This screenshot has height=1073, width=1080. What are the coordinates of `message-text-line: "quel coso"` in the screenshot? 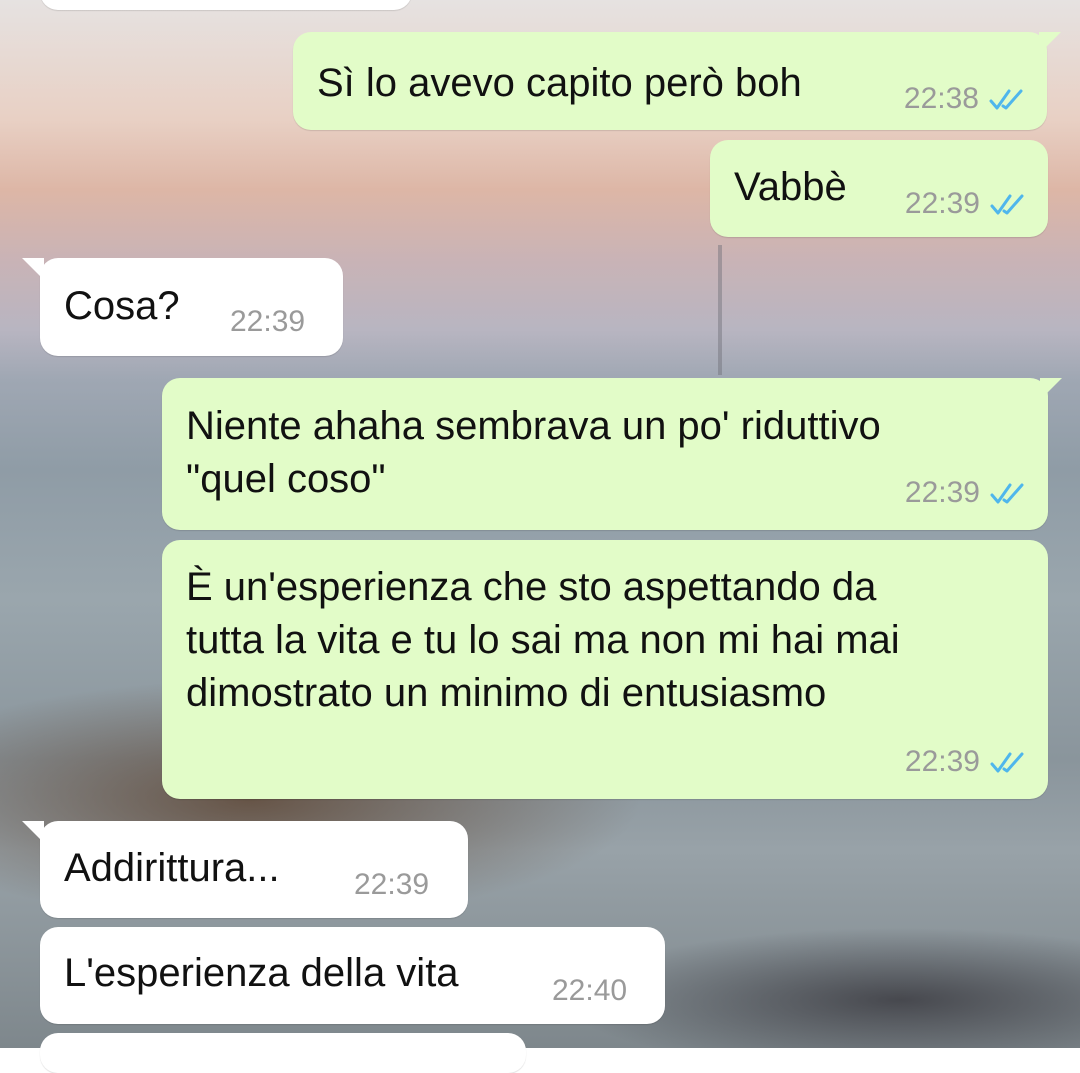 It's located at (286, 479).